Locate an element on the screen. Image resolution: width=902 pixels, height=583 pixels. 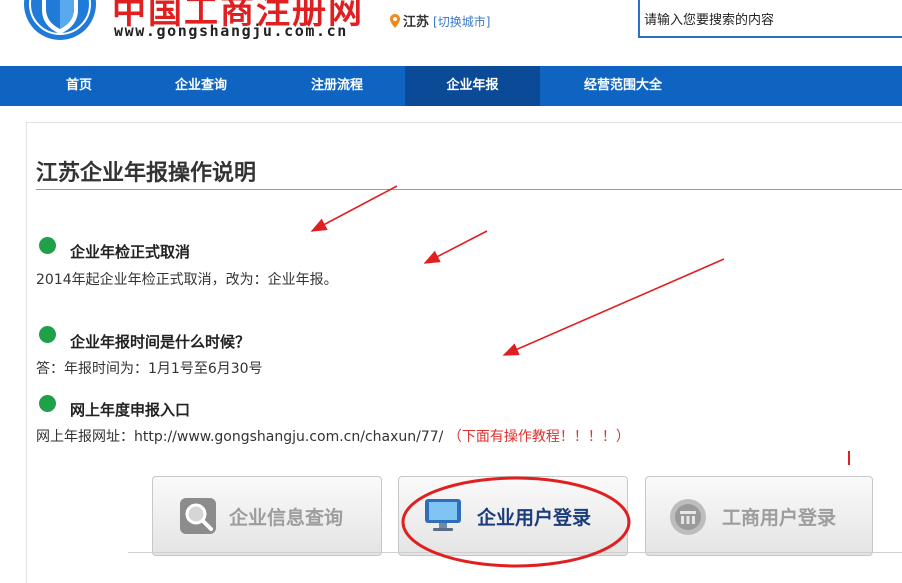
location-pin-icon is located at coordinates (395, 21).